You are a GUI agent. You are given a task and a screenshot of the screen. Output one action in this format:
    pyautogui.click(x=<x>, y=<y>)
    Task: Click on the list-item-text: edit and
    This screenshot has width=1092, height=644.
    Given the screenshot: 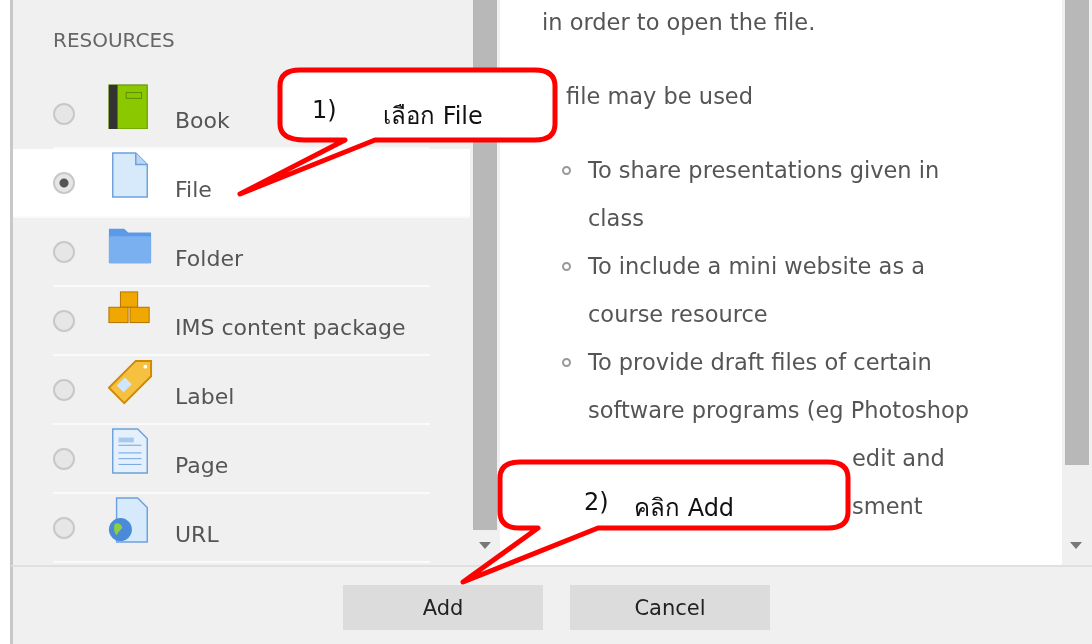 What is the action you would take?
    pyautogui.click(x=898, y=458)
    